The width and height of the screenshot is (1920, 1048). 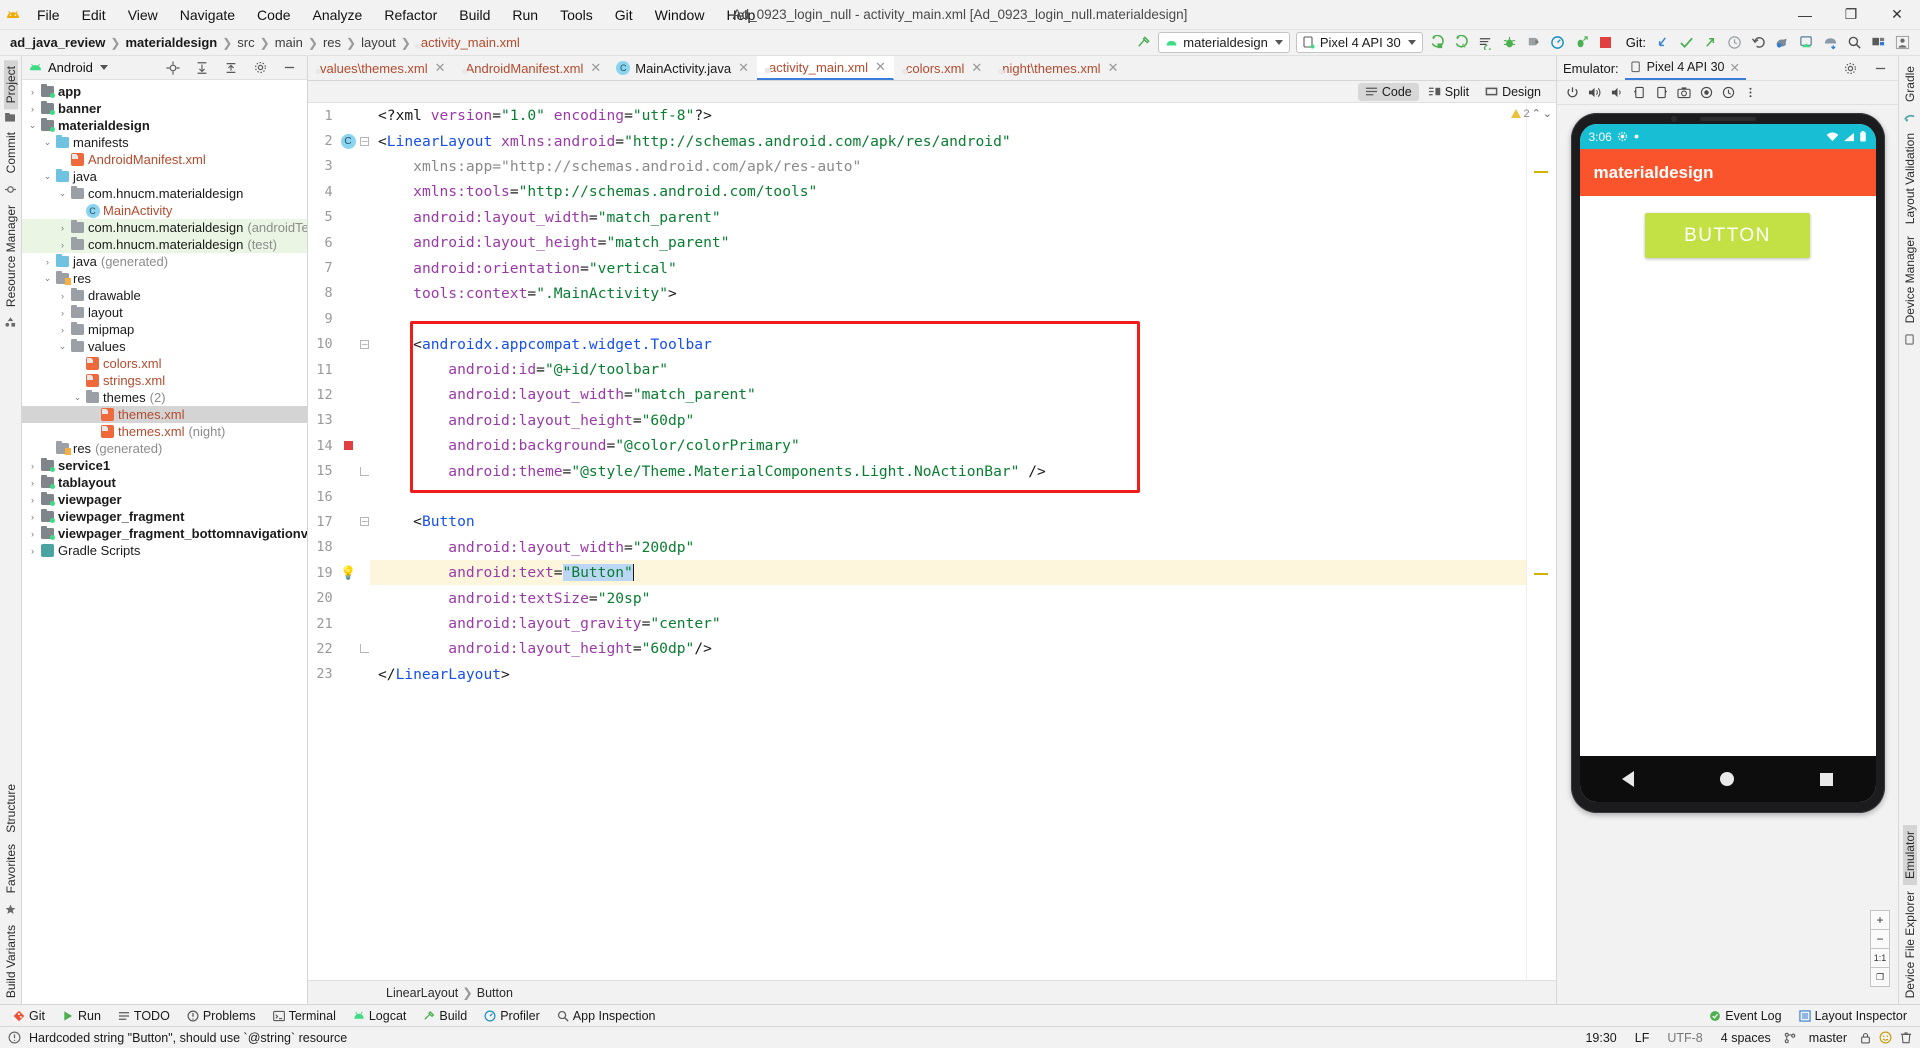 What do you see at coordinates (48, 15) in the screenshot?
I see `menu-file: File` at bounding box center [48, 15].